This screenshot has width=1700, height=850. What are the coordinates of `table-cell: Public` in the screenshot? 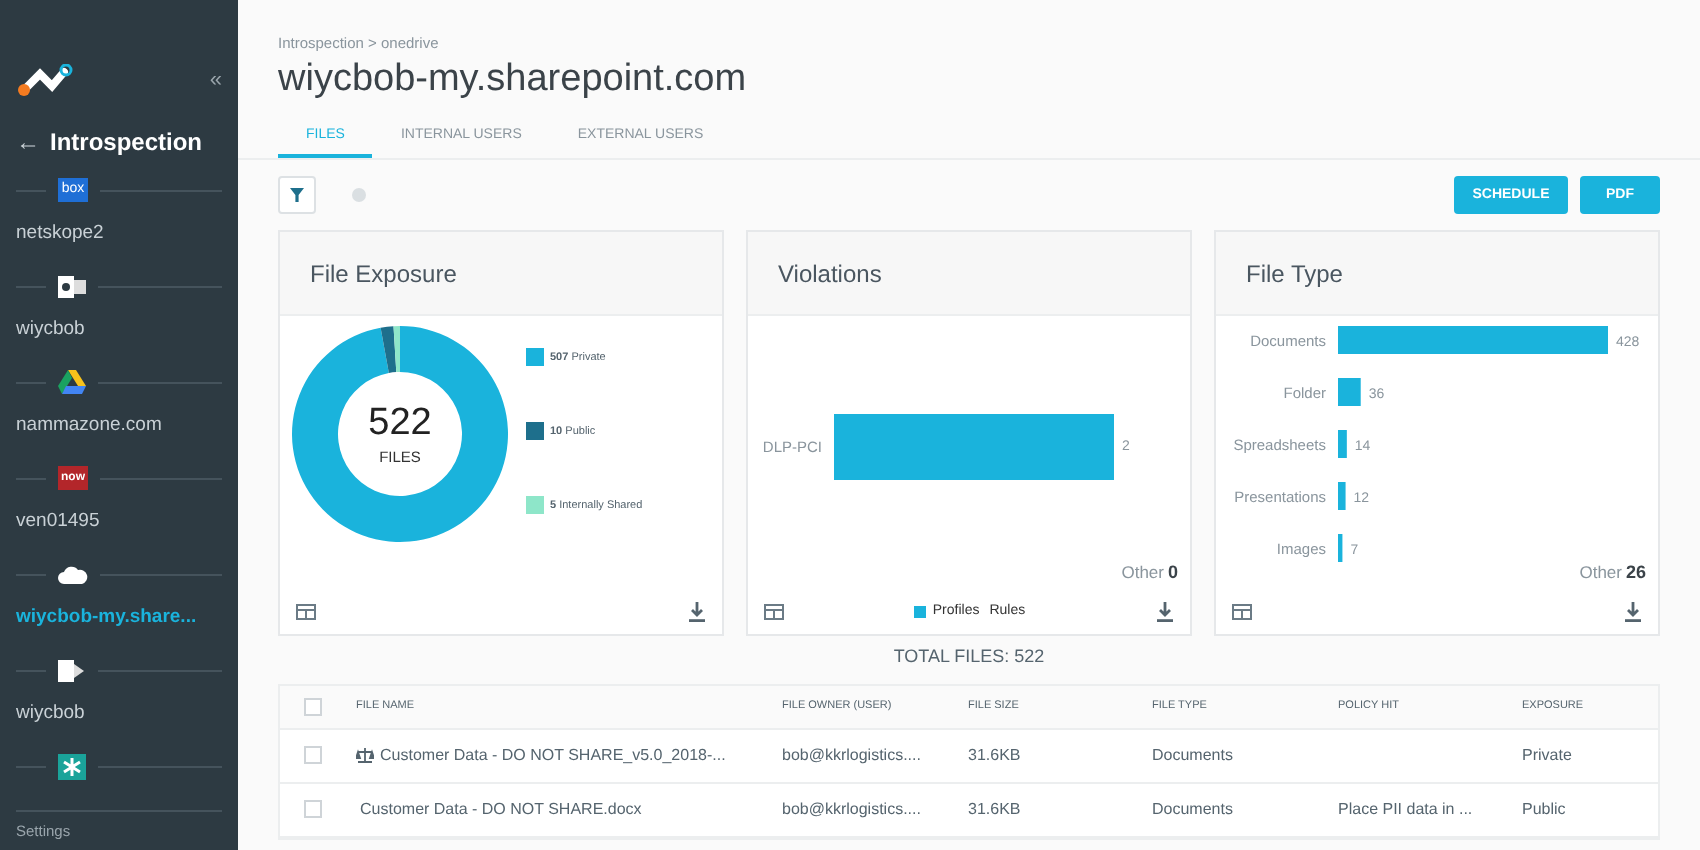 It's located at (1544, 809).